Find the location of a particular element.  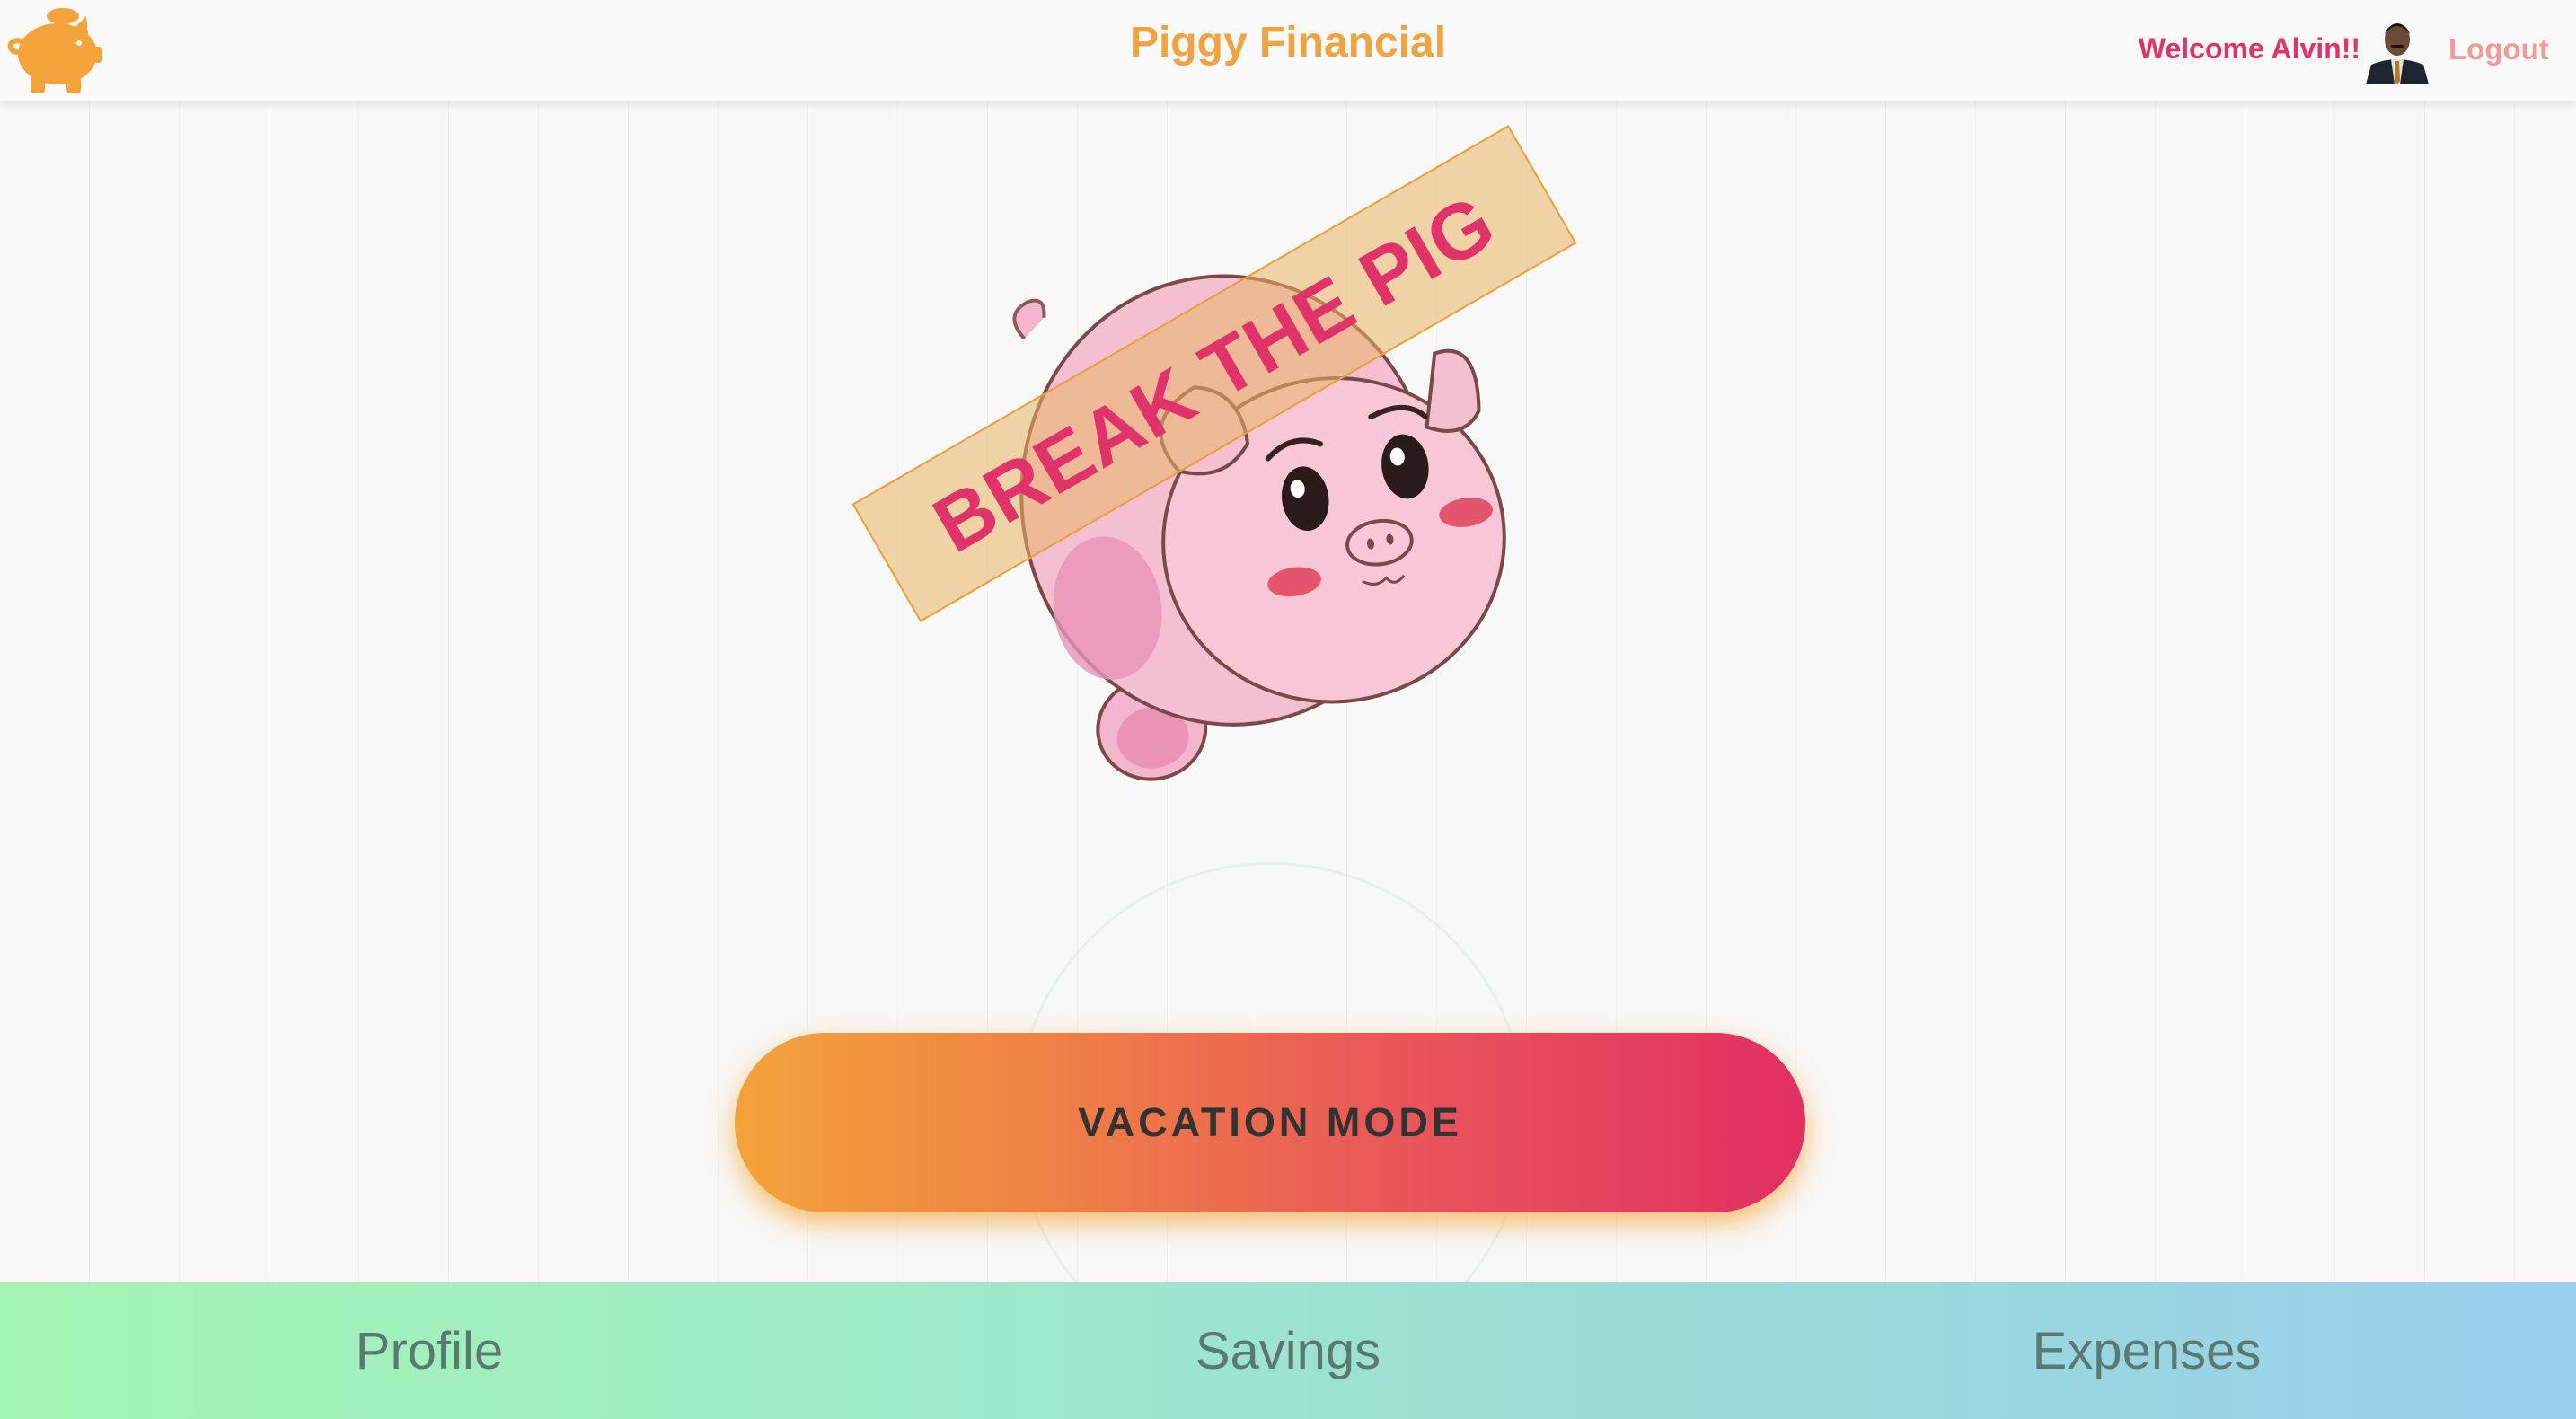

bottom-nav: Profile Savings Expenses is located at coordinates (1288, 1350).